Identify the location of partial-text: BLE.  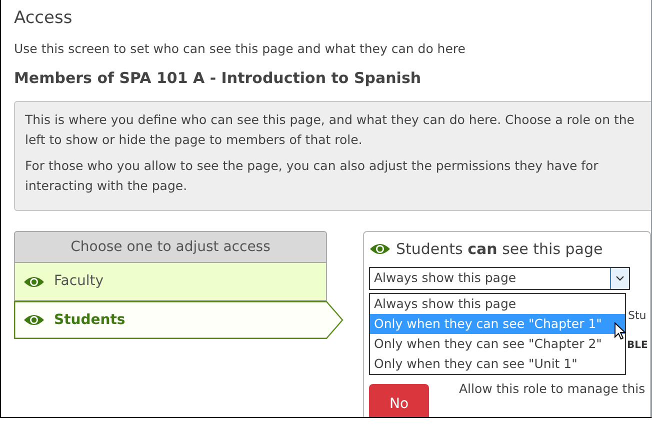
(637, 346).